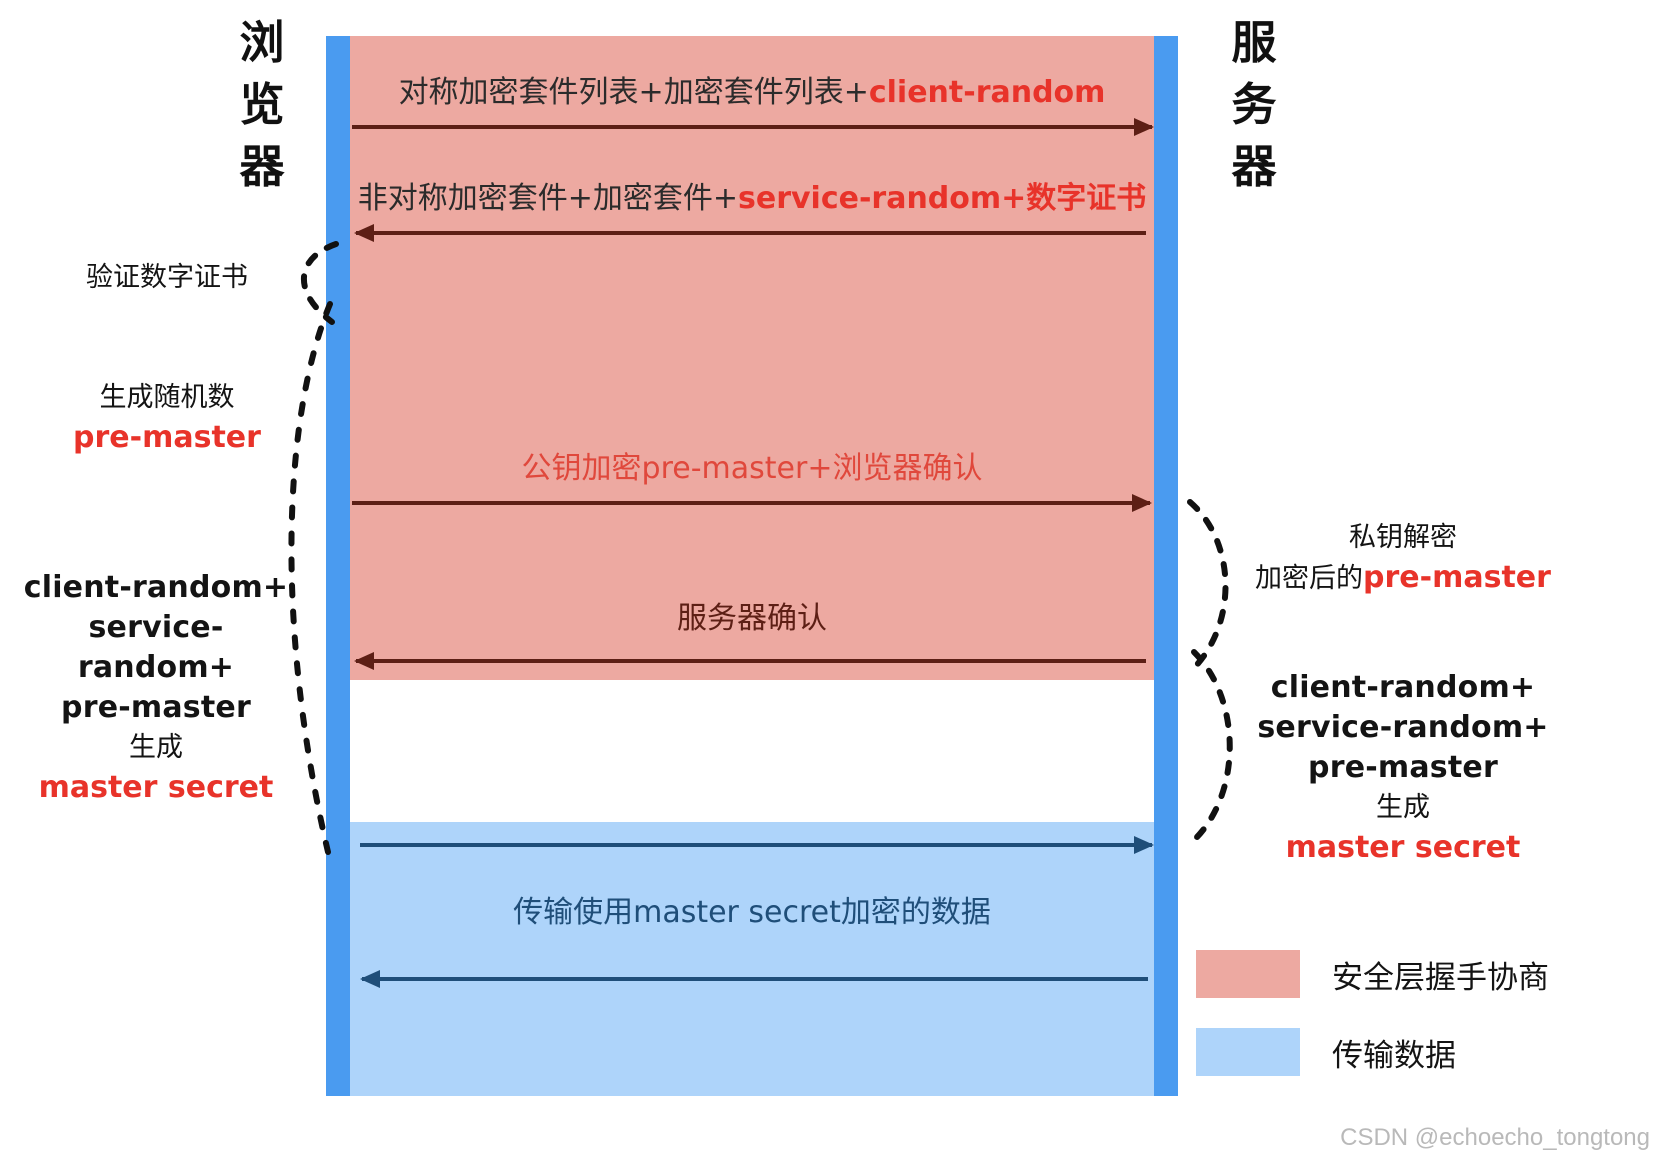  I want to click on note-private-key-decrypt: 私钥解密 加密后的pre-master, so click(1403, 558).